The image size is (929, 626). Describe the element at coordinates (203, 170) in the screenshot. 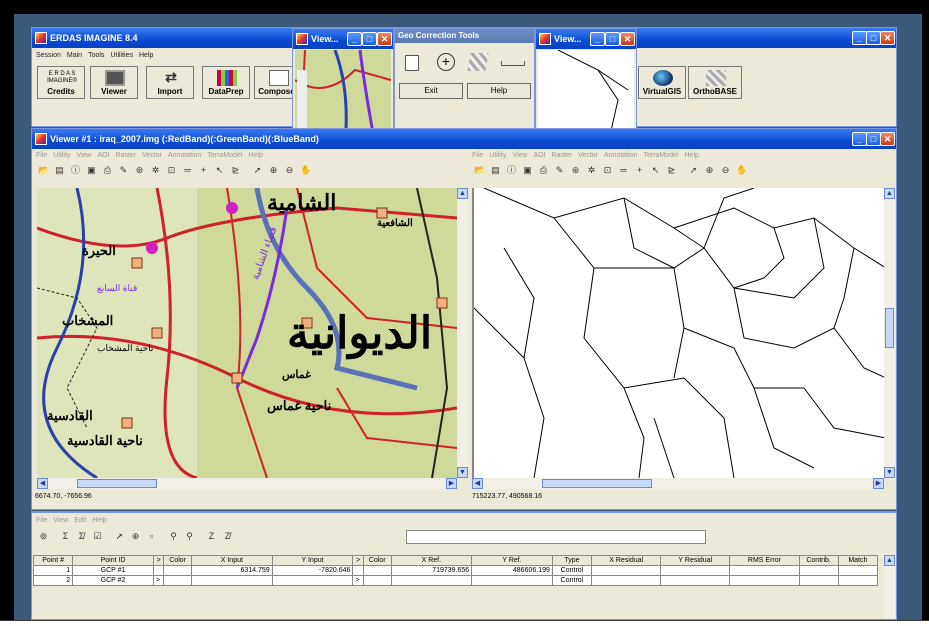

I see `cross-icon: +` at that location.